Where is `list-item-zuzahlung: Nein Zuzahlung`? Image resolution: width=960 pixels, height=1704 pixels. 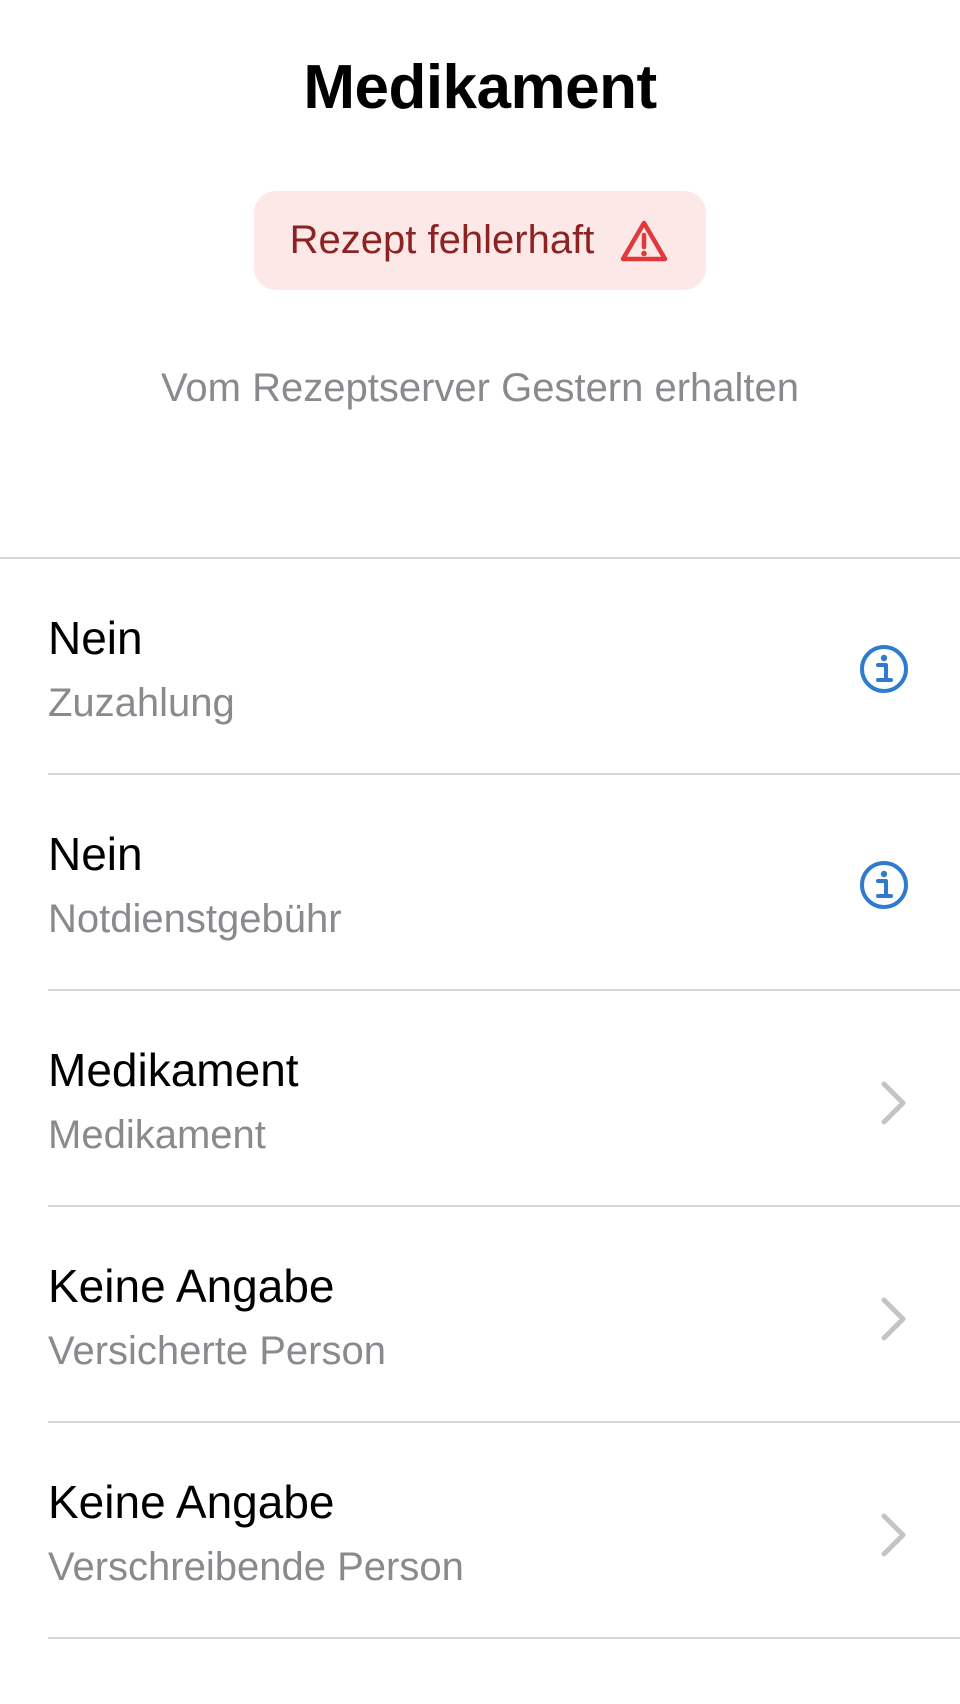 list-item-zuzahlung: Nein Zuzahlung is located at coordinates (504, 667).